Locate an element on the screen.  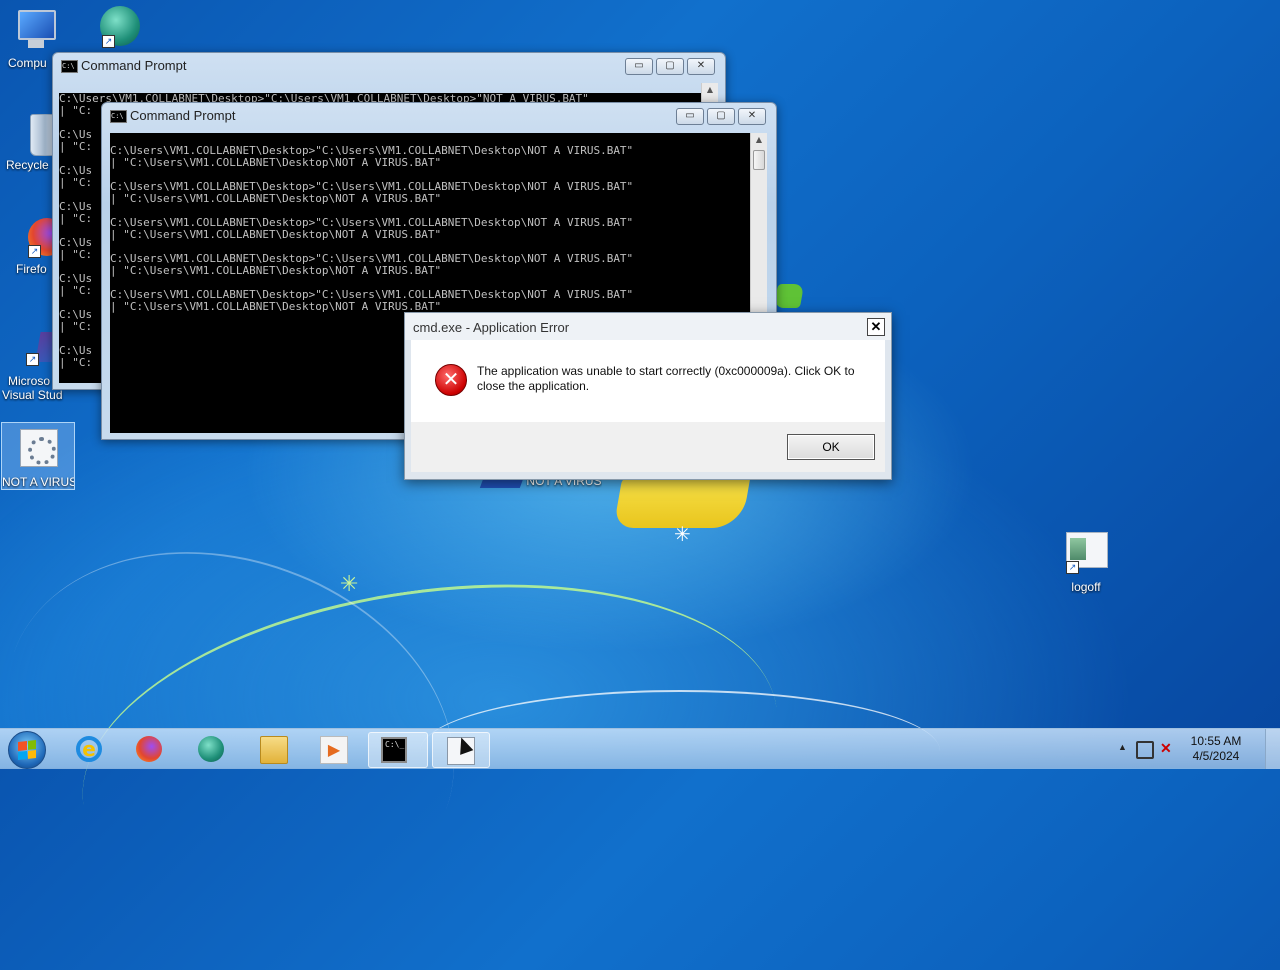
internet-explorer-icon: e is located at coordinates (89, 749).